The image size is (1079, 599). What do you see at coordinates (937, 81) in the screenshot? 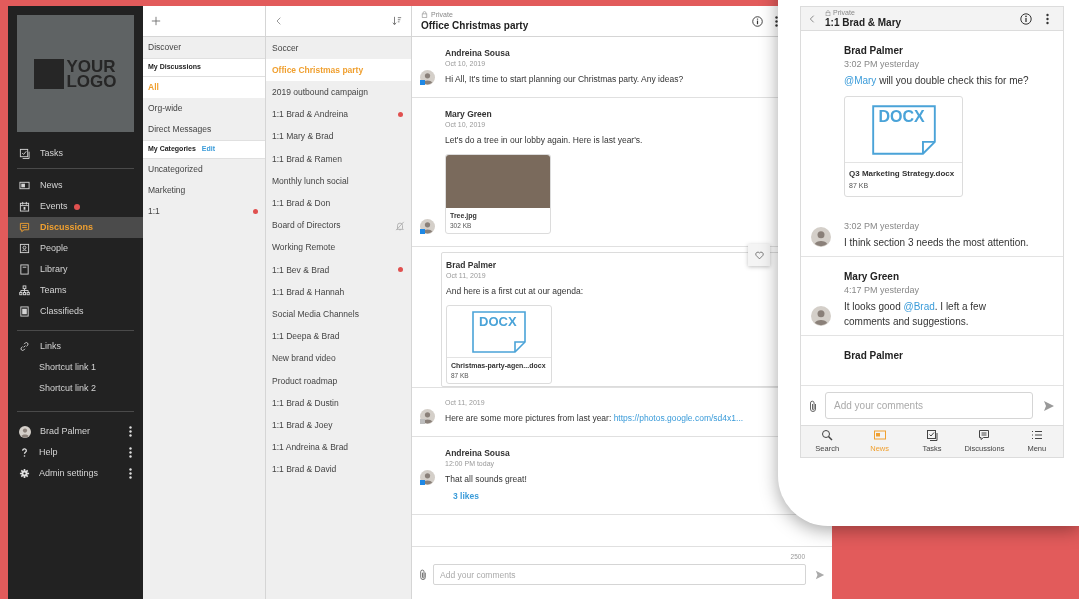
I see `message-text: @Mary will you double check this for me?` at bounding box center [937, 81].